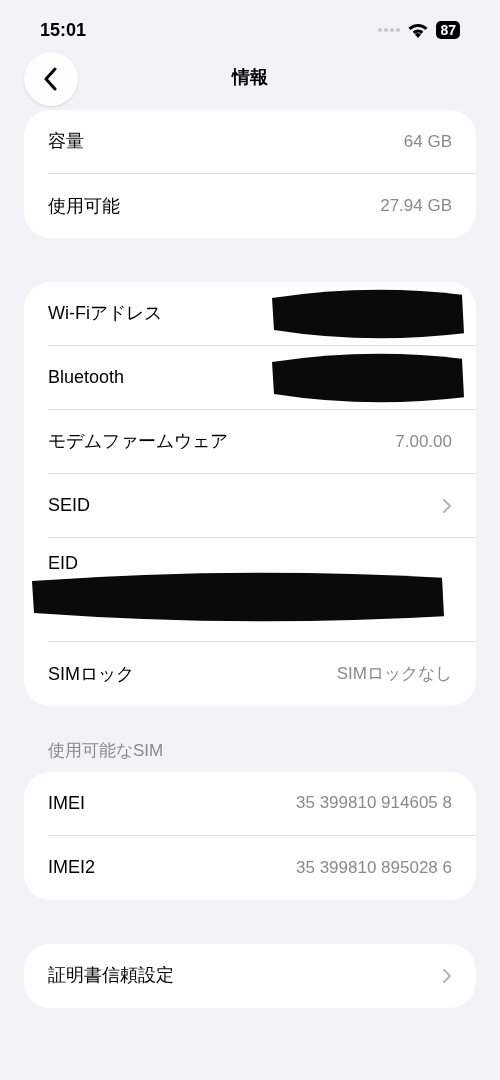 This screenshot has width=500, height=1080. I want to click on row-value: 7.00.00, so click(423, 441).